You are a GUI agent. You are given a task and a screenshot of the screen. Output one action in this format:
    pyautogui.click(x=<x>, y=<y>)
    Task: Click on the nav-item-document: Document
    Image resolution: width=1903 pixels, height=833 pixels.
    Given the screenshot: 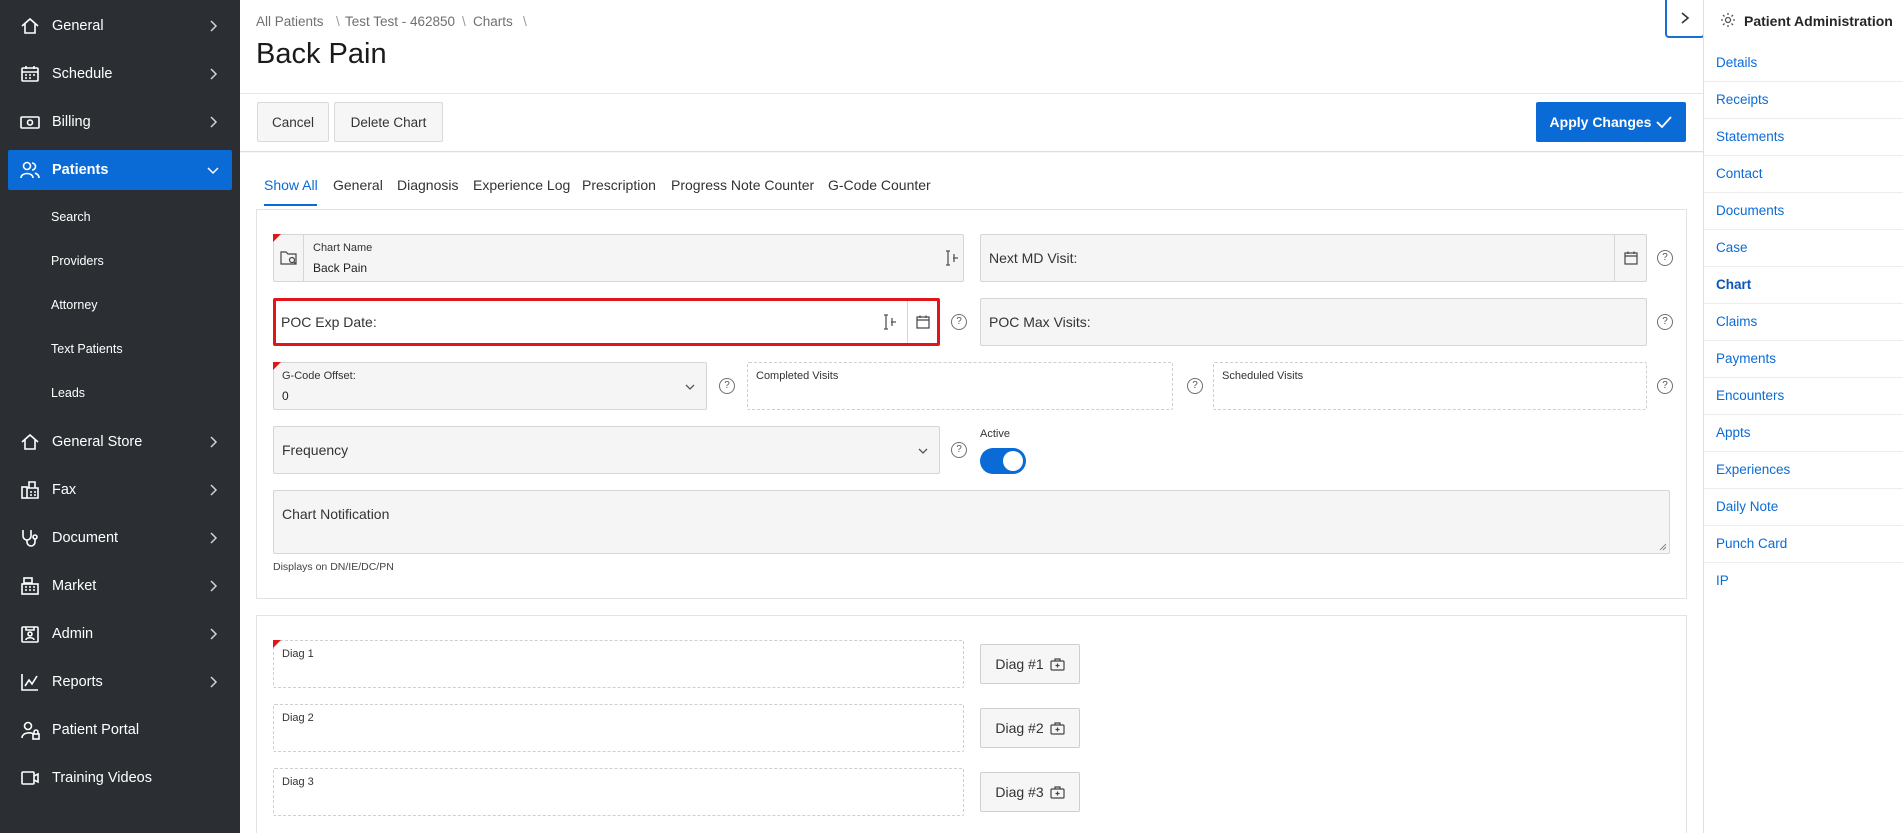 What is the action you would take?
    pyautogui.click(x=120, y=538)
    